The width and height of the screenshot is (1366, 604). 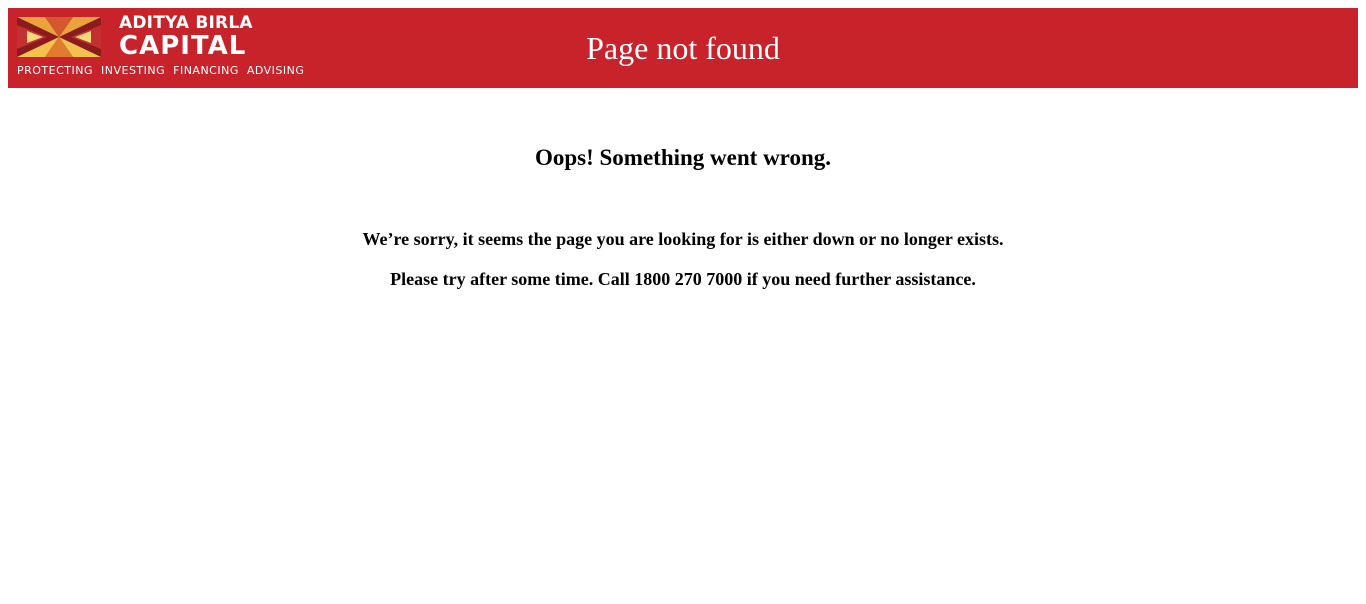 I want to click on error-heading: Oops! Something went wrong., so click(x=683, y=157).